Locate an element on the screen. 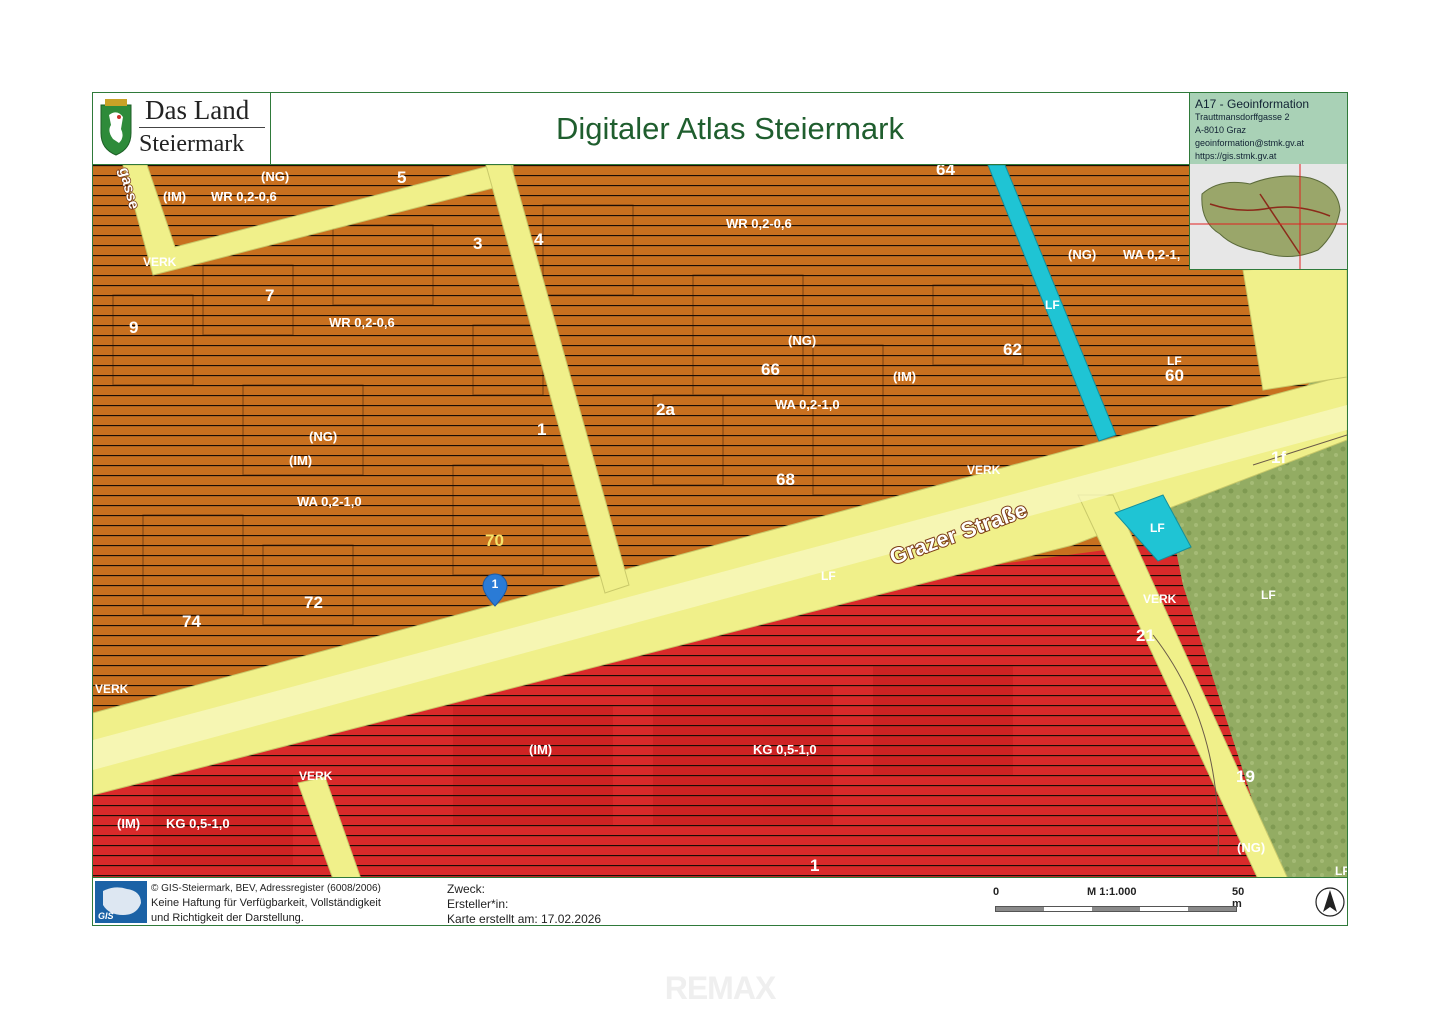 This screenshot has width=1440, height=1018. scale-bar: 0 M 1:1.000 50 m is located at coordinates (1118, 903).